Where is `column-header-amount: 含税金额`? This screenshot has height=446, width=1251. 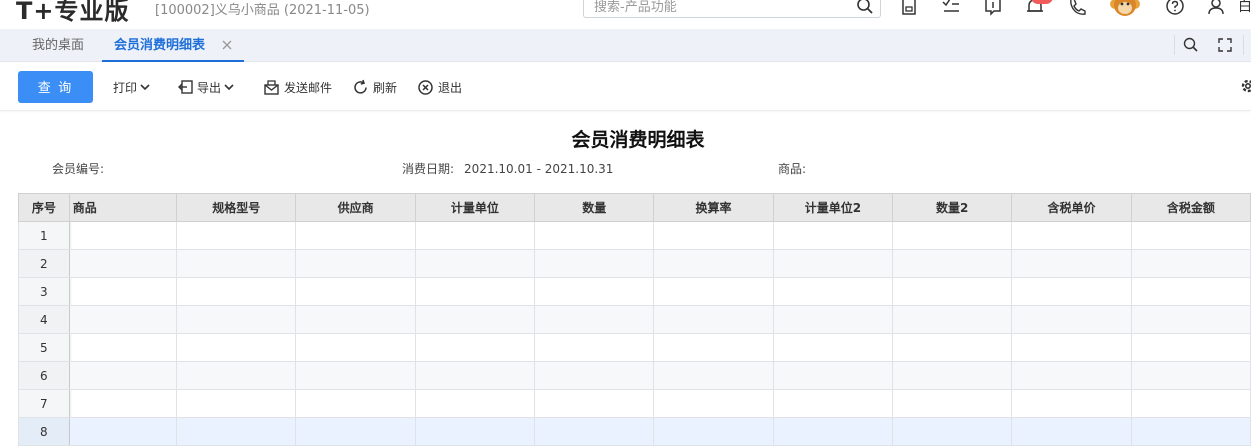
column-header-amount: 含税金额 is located at coordinates (1190, 207).